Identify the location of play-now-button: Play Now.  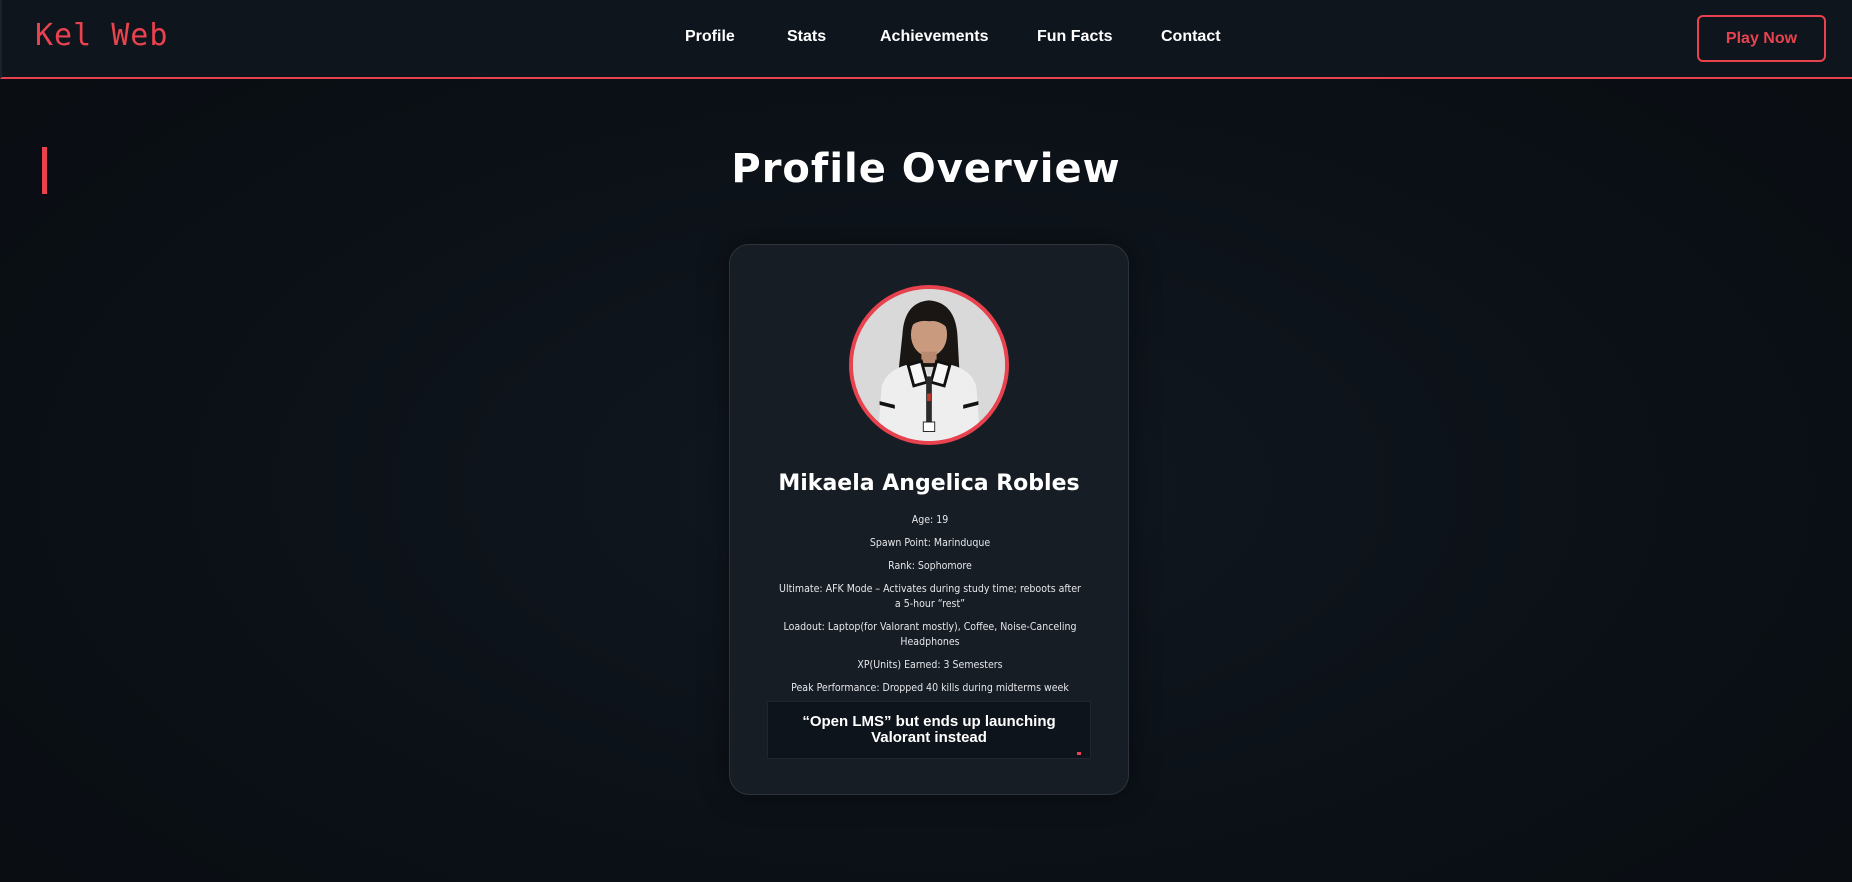
(1761, 38).